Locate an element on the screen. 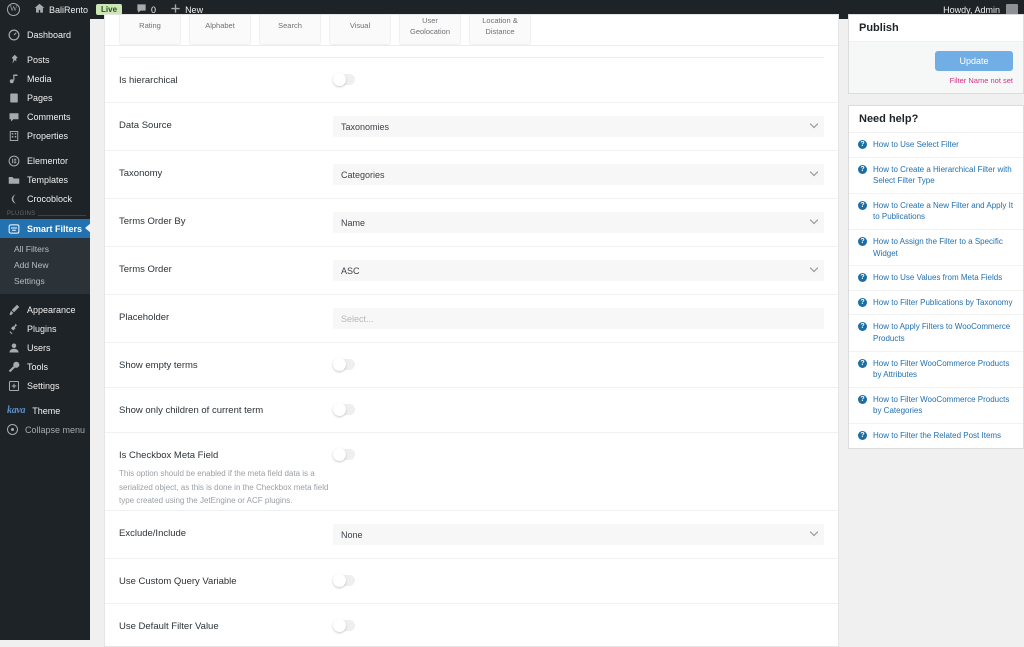 The height and width of the screenshot is (647, 1024). field-label: Taxonomy is located at coordinates (141, 173).